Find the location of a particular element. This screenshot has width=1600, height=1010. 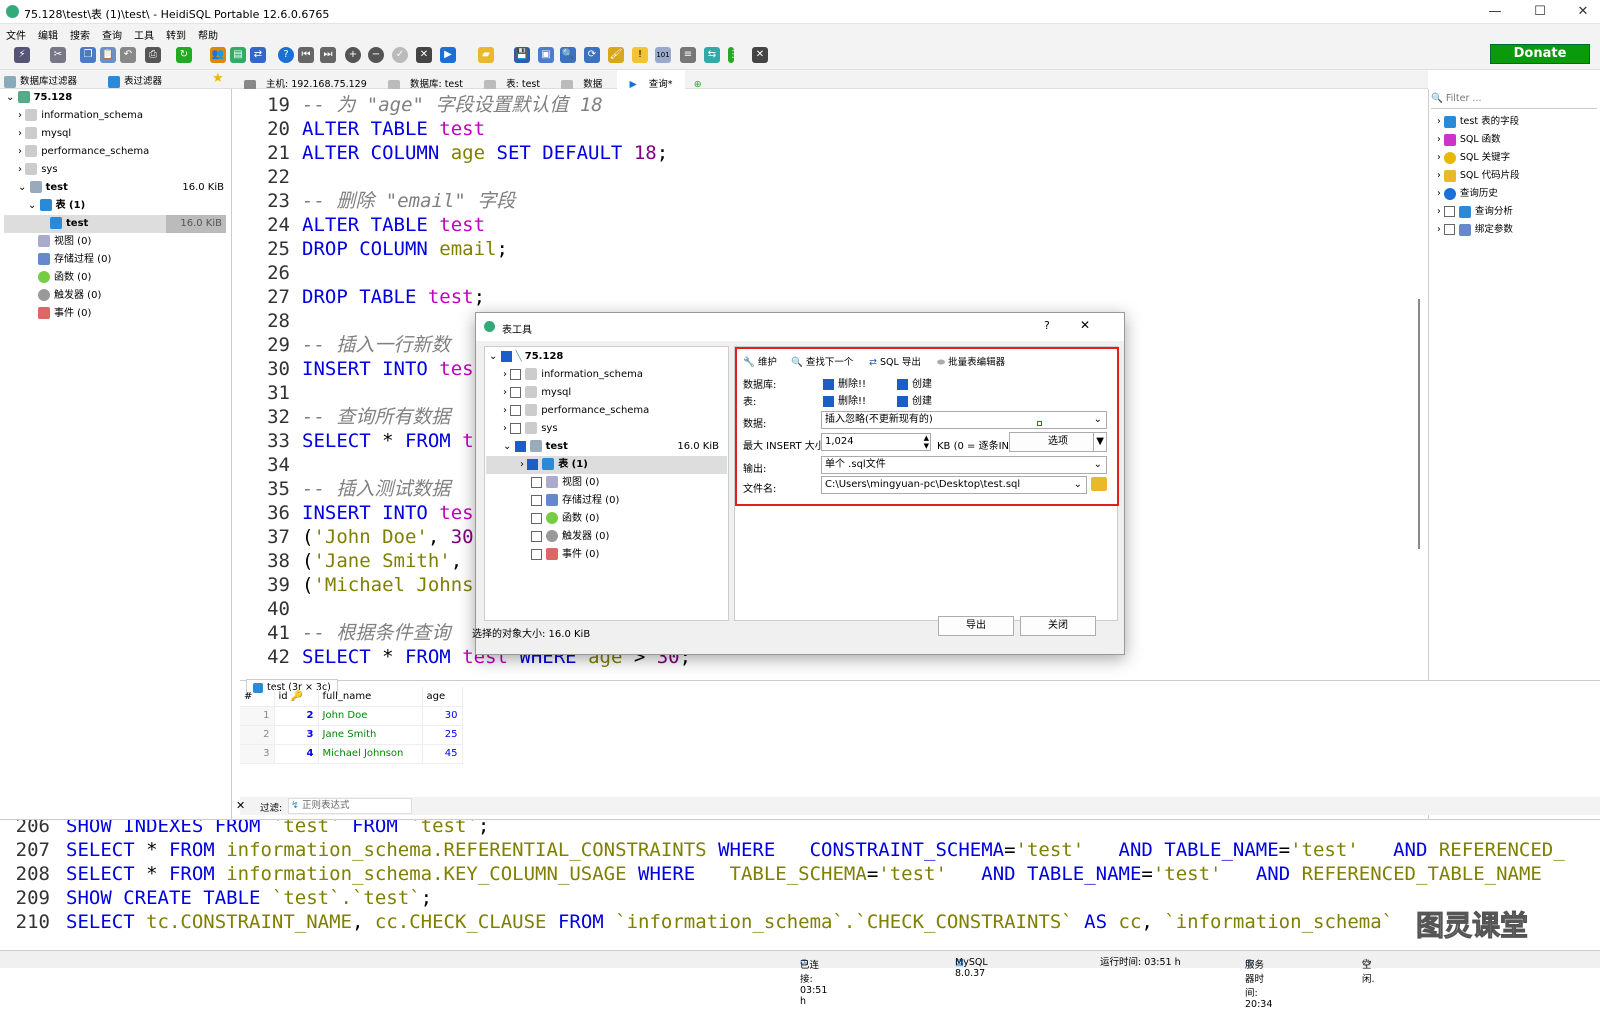

run-query-icon: ▶ is located at coordinates (448, 55).